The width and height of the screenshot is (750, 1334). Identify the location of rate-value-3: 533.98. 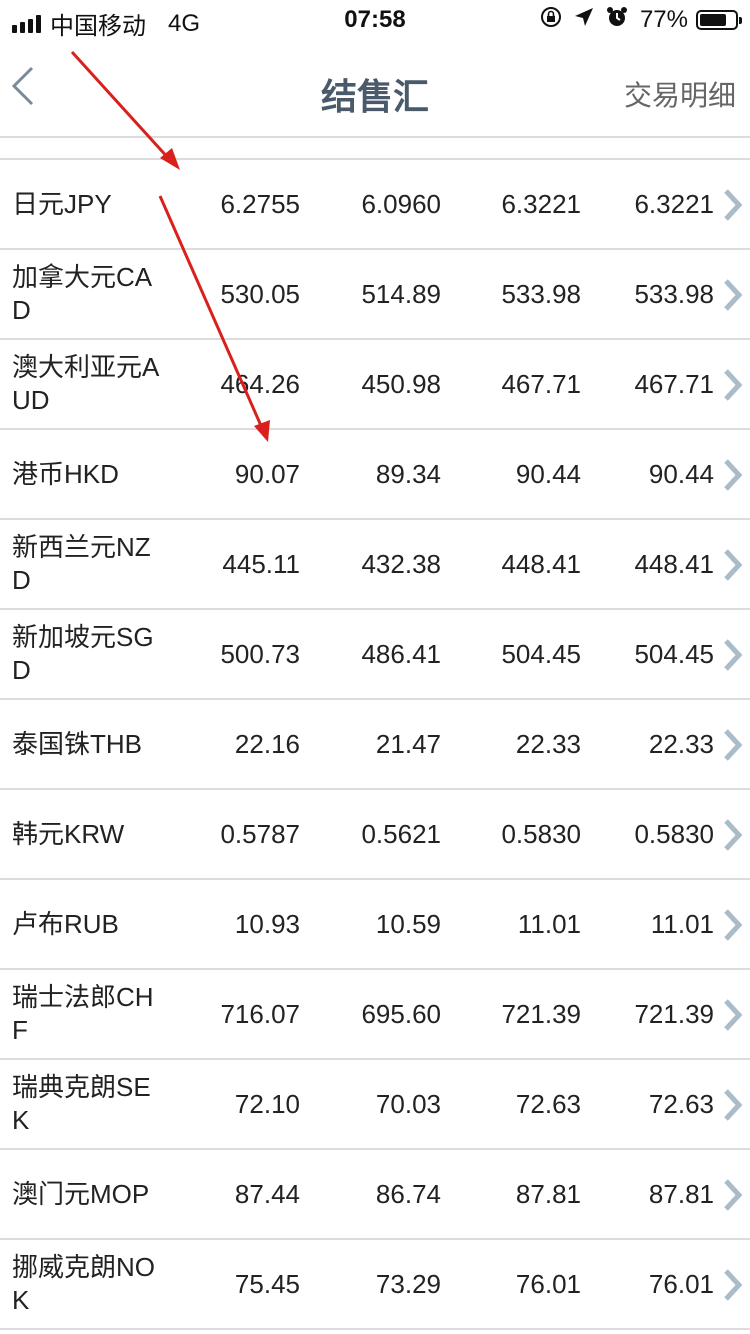
(541, 294).